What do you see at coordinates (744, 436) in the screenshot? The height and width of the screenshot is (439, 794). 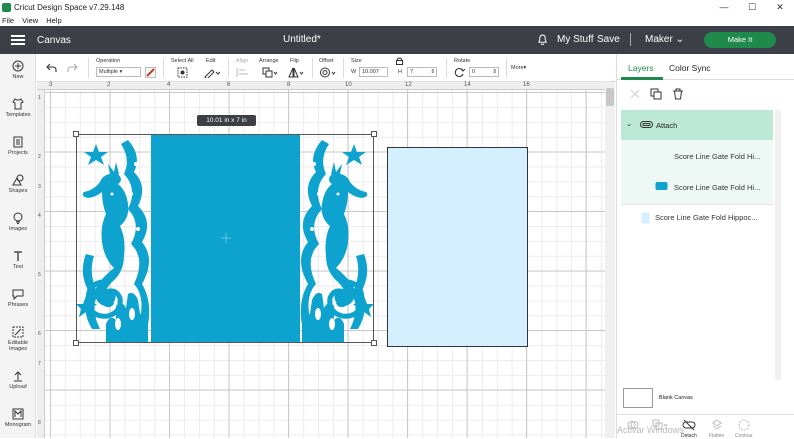 I see `contour-label: Contour` at bounding box center [744, 436].